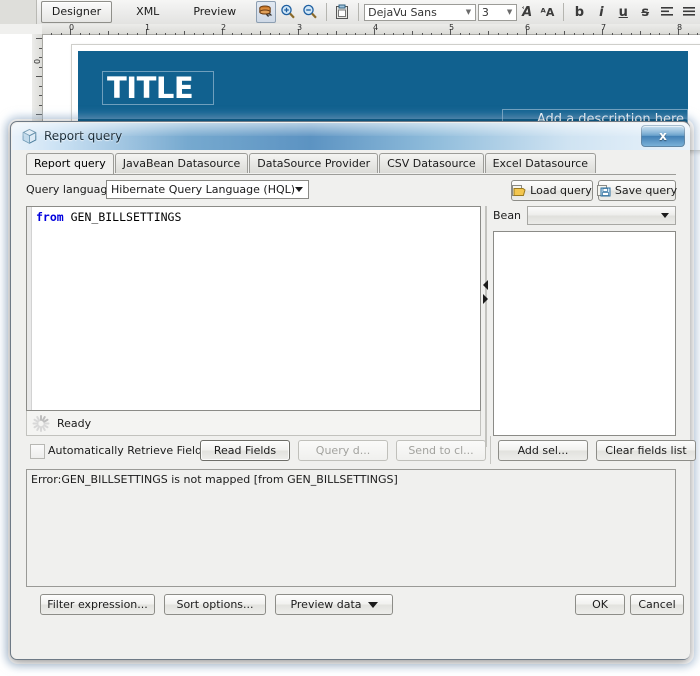 The width and height of the screenshot is (700, 676). What do you see at coordinates (601, 12) in the screenshot?
I see `italic-button: i` at bounding box center [601, 12].